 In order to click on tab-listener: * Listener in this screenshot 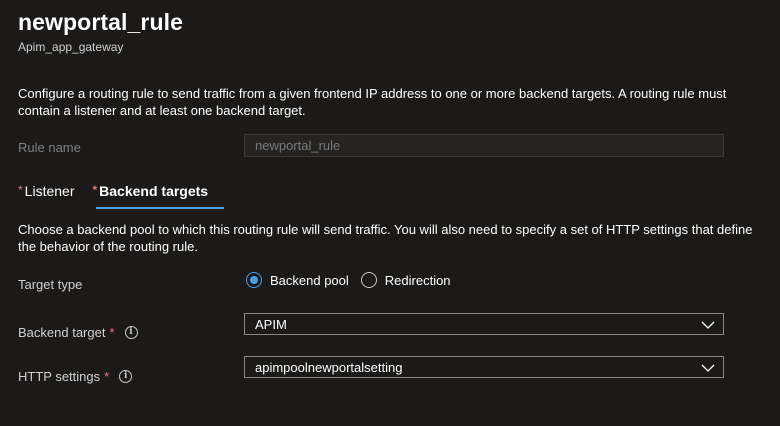, I will do `click(46, 195)`.